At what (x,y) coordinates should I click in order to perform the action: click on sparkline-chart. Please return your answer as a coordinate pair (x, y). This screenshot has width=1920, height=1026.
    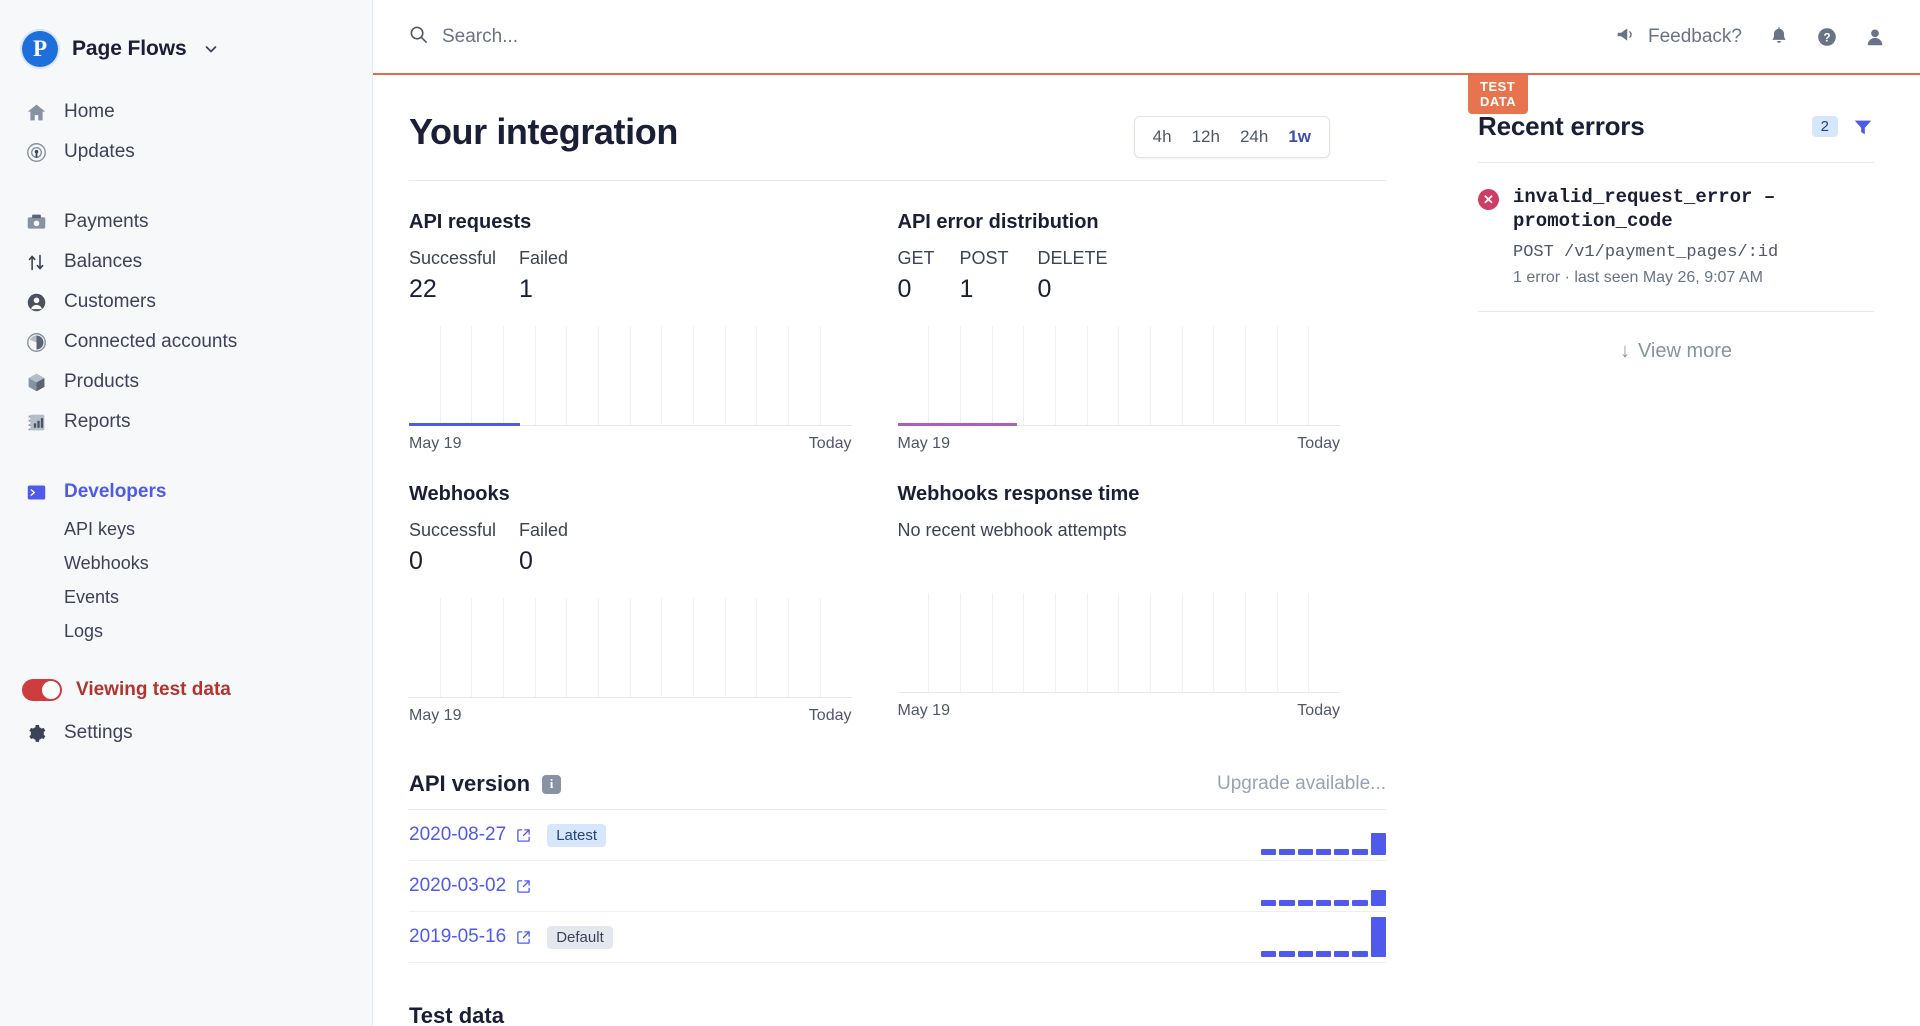
    Looking at the image, I should click on (1118, 376).